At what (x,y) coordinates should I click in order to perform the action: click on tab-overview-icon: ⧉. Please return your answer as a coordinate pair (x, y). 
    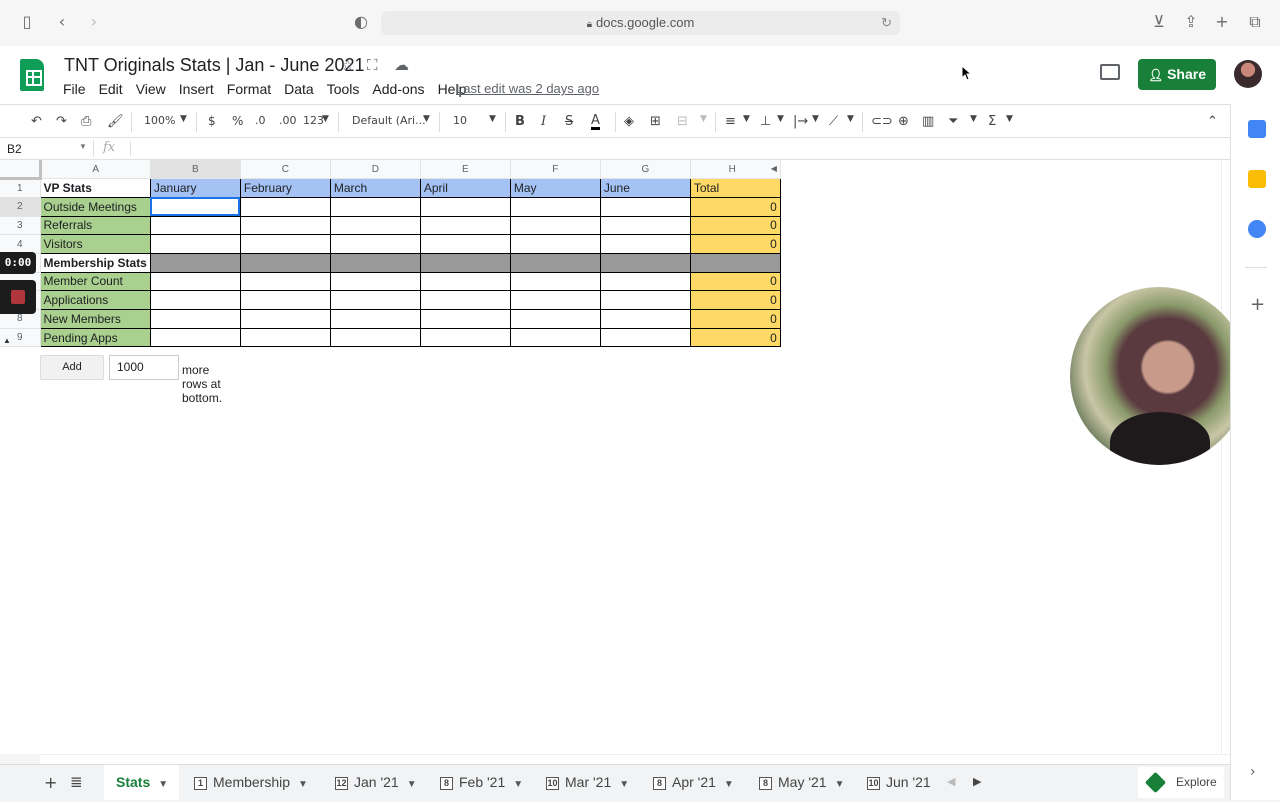
    Looking at the image, I should click on (1255, 22).